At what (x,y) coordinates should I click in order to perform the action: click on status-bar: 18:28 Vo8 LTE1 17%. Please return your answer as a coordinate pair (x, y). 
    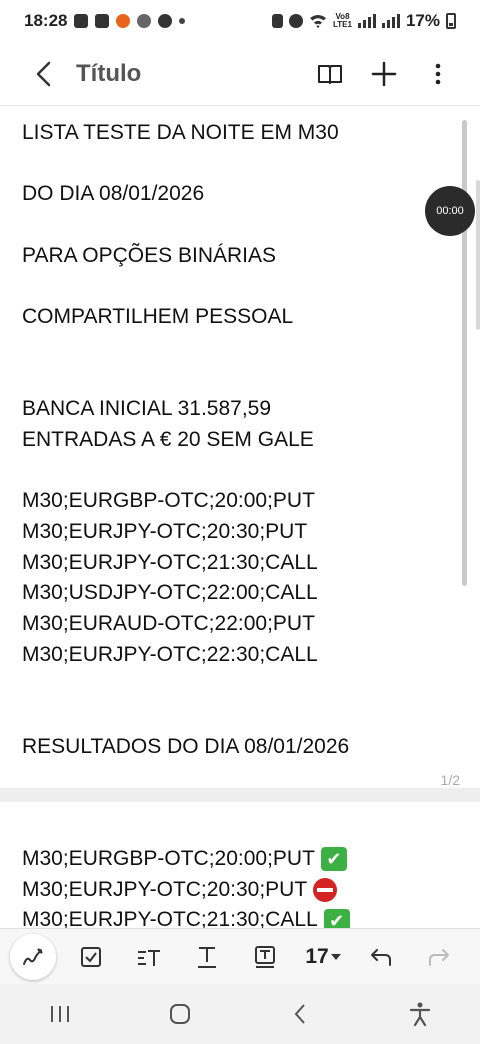
    Looking at the image, I should click on (240, 21).